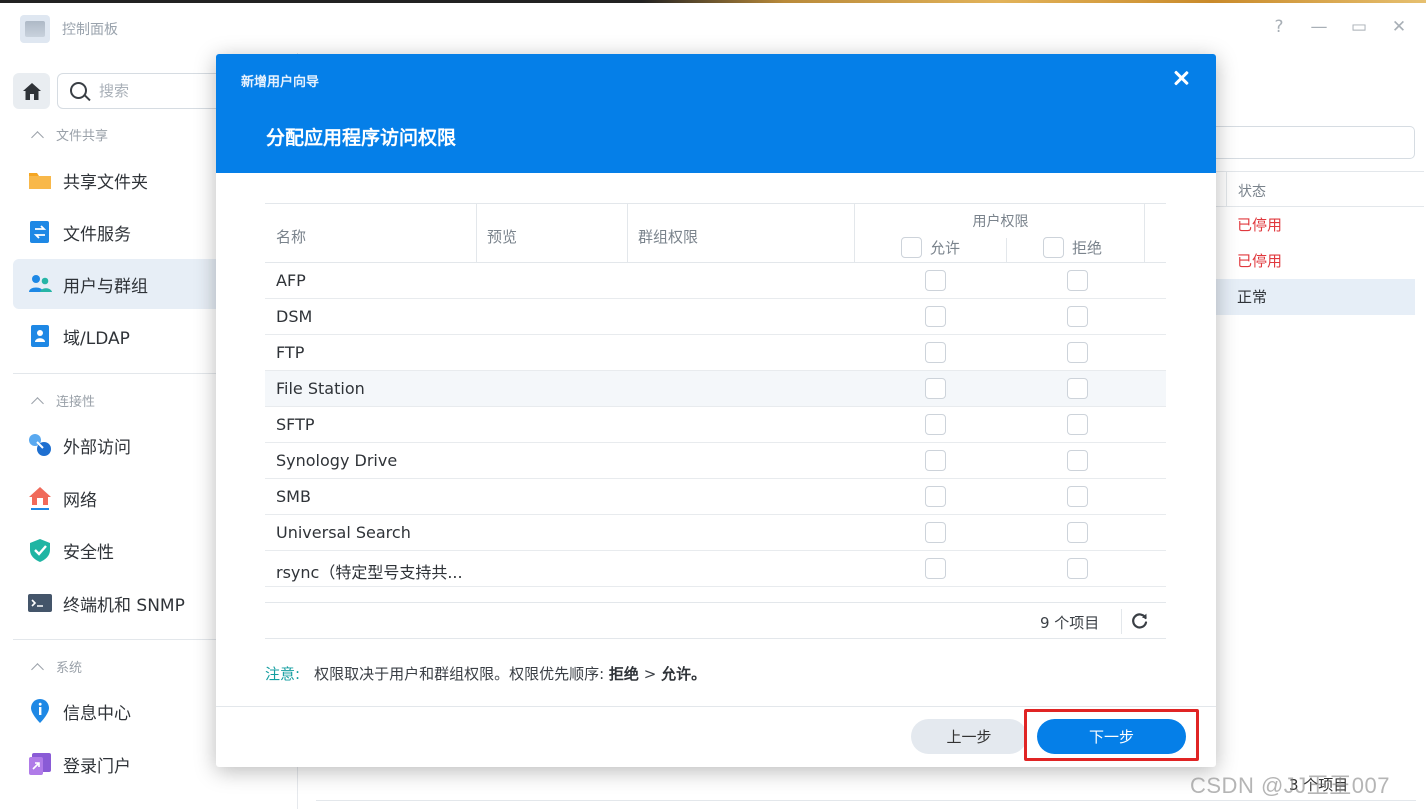 The image size is (1426, 809). I want to click on window-titlebar: 控制面板 ? — ▭ ✕, so click(713, 28).